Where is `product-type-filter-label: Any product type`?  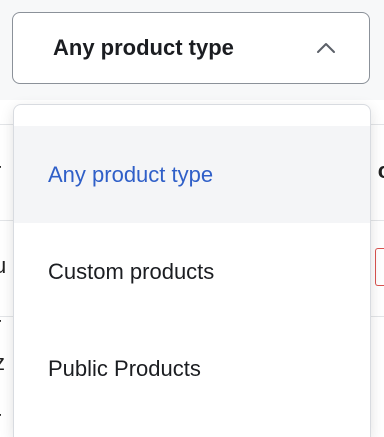 product-type-filter-label: Any product type is located at coordinates (143, 47).